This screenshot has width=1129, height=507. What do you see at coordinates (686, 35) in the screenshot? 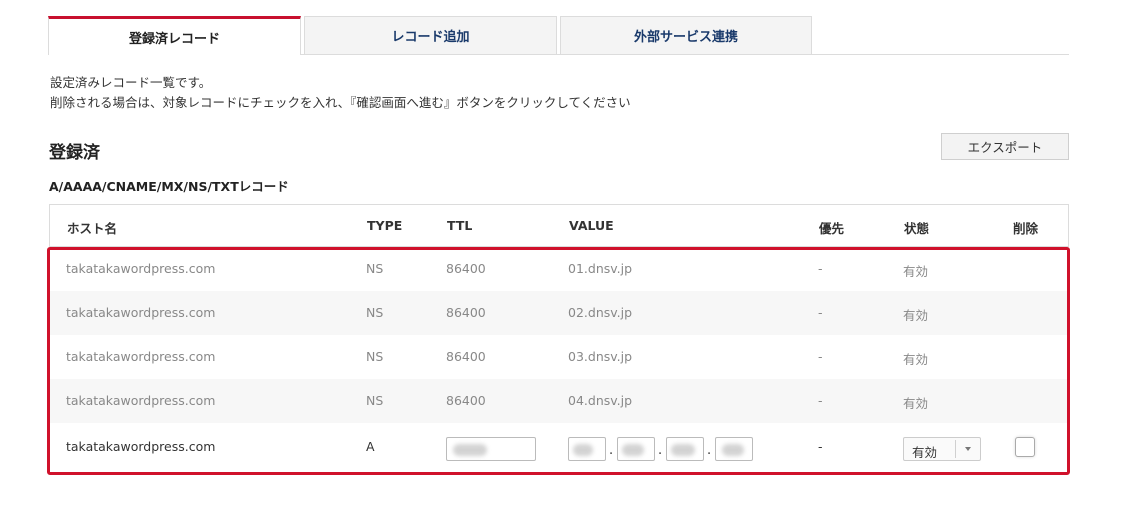
I see `tab-external-service: 外部サービス連携` at bounding box center [686, 35].